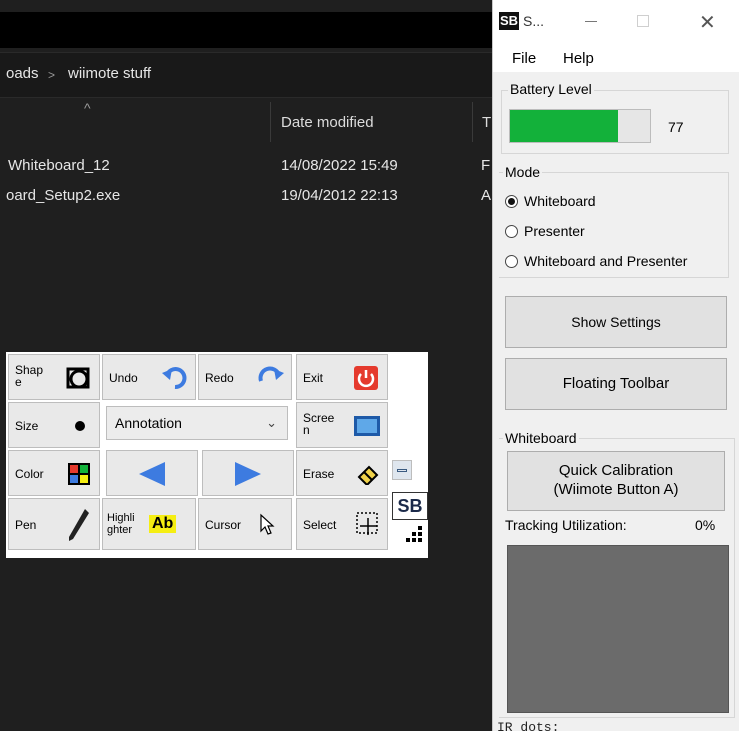  What do you see at coordinates (197, 423) in the screenshot?
I see `annotation-dropdown: Annotation ⌄` at bounding box center [197, 423].